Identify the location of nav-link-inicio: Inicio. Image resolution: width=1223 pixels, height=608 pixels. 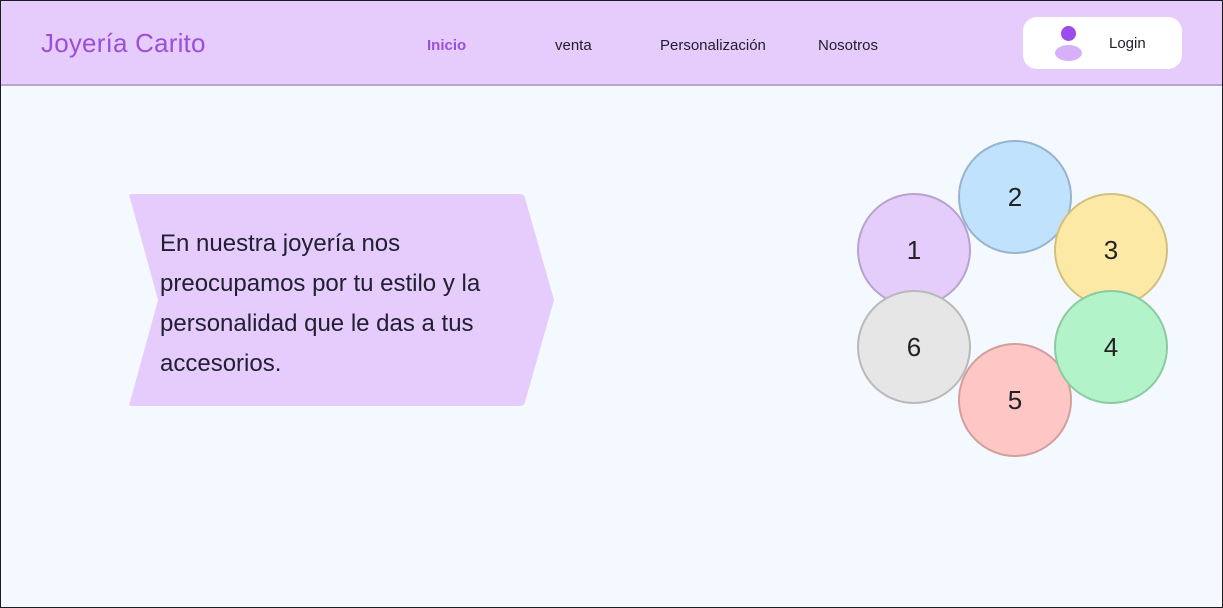
(446, 45).